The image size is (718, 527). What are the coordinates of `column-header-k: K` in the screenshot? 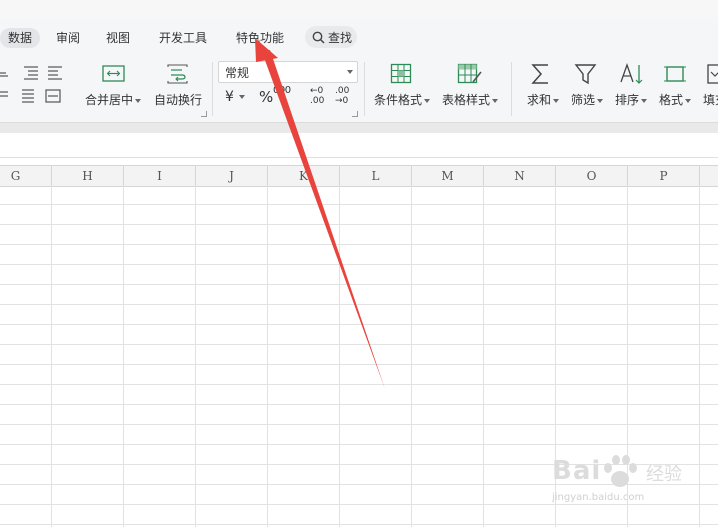 It's located at (304, 176).